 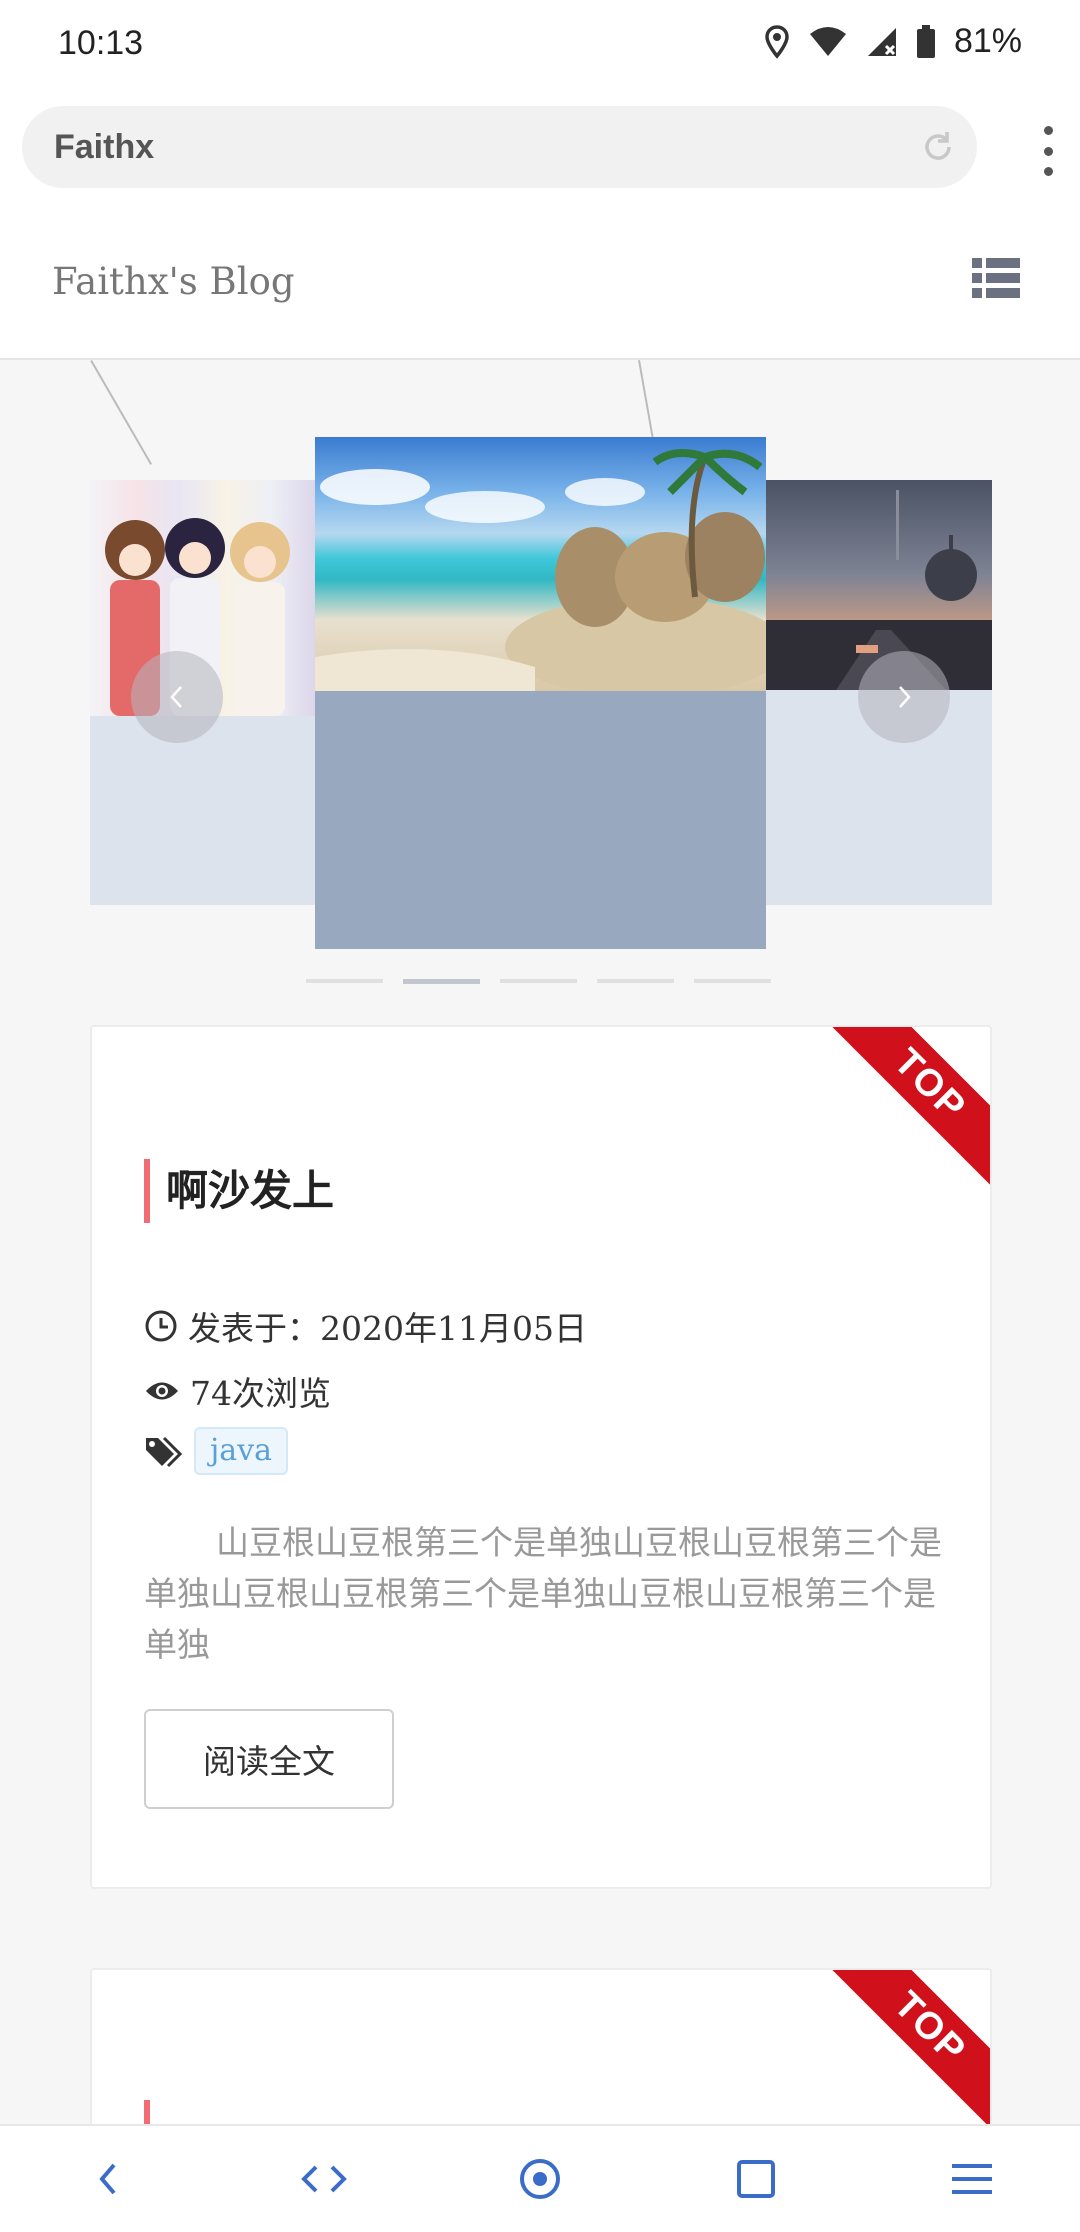 What do you see at coordinates (164, 1452) in the screenshot?
I see `tags-icon` at bounding box center [164, 1452].